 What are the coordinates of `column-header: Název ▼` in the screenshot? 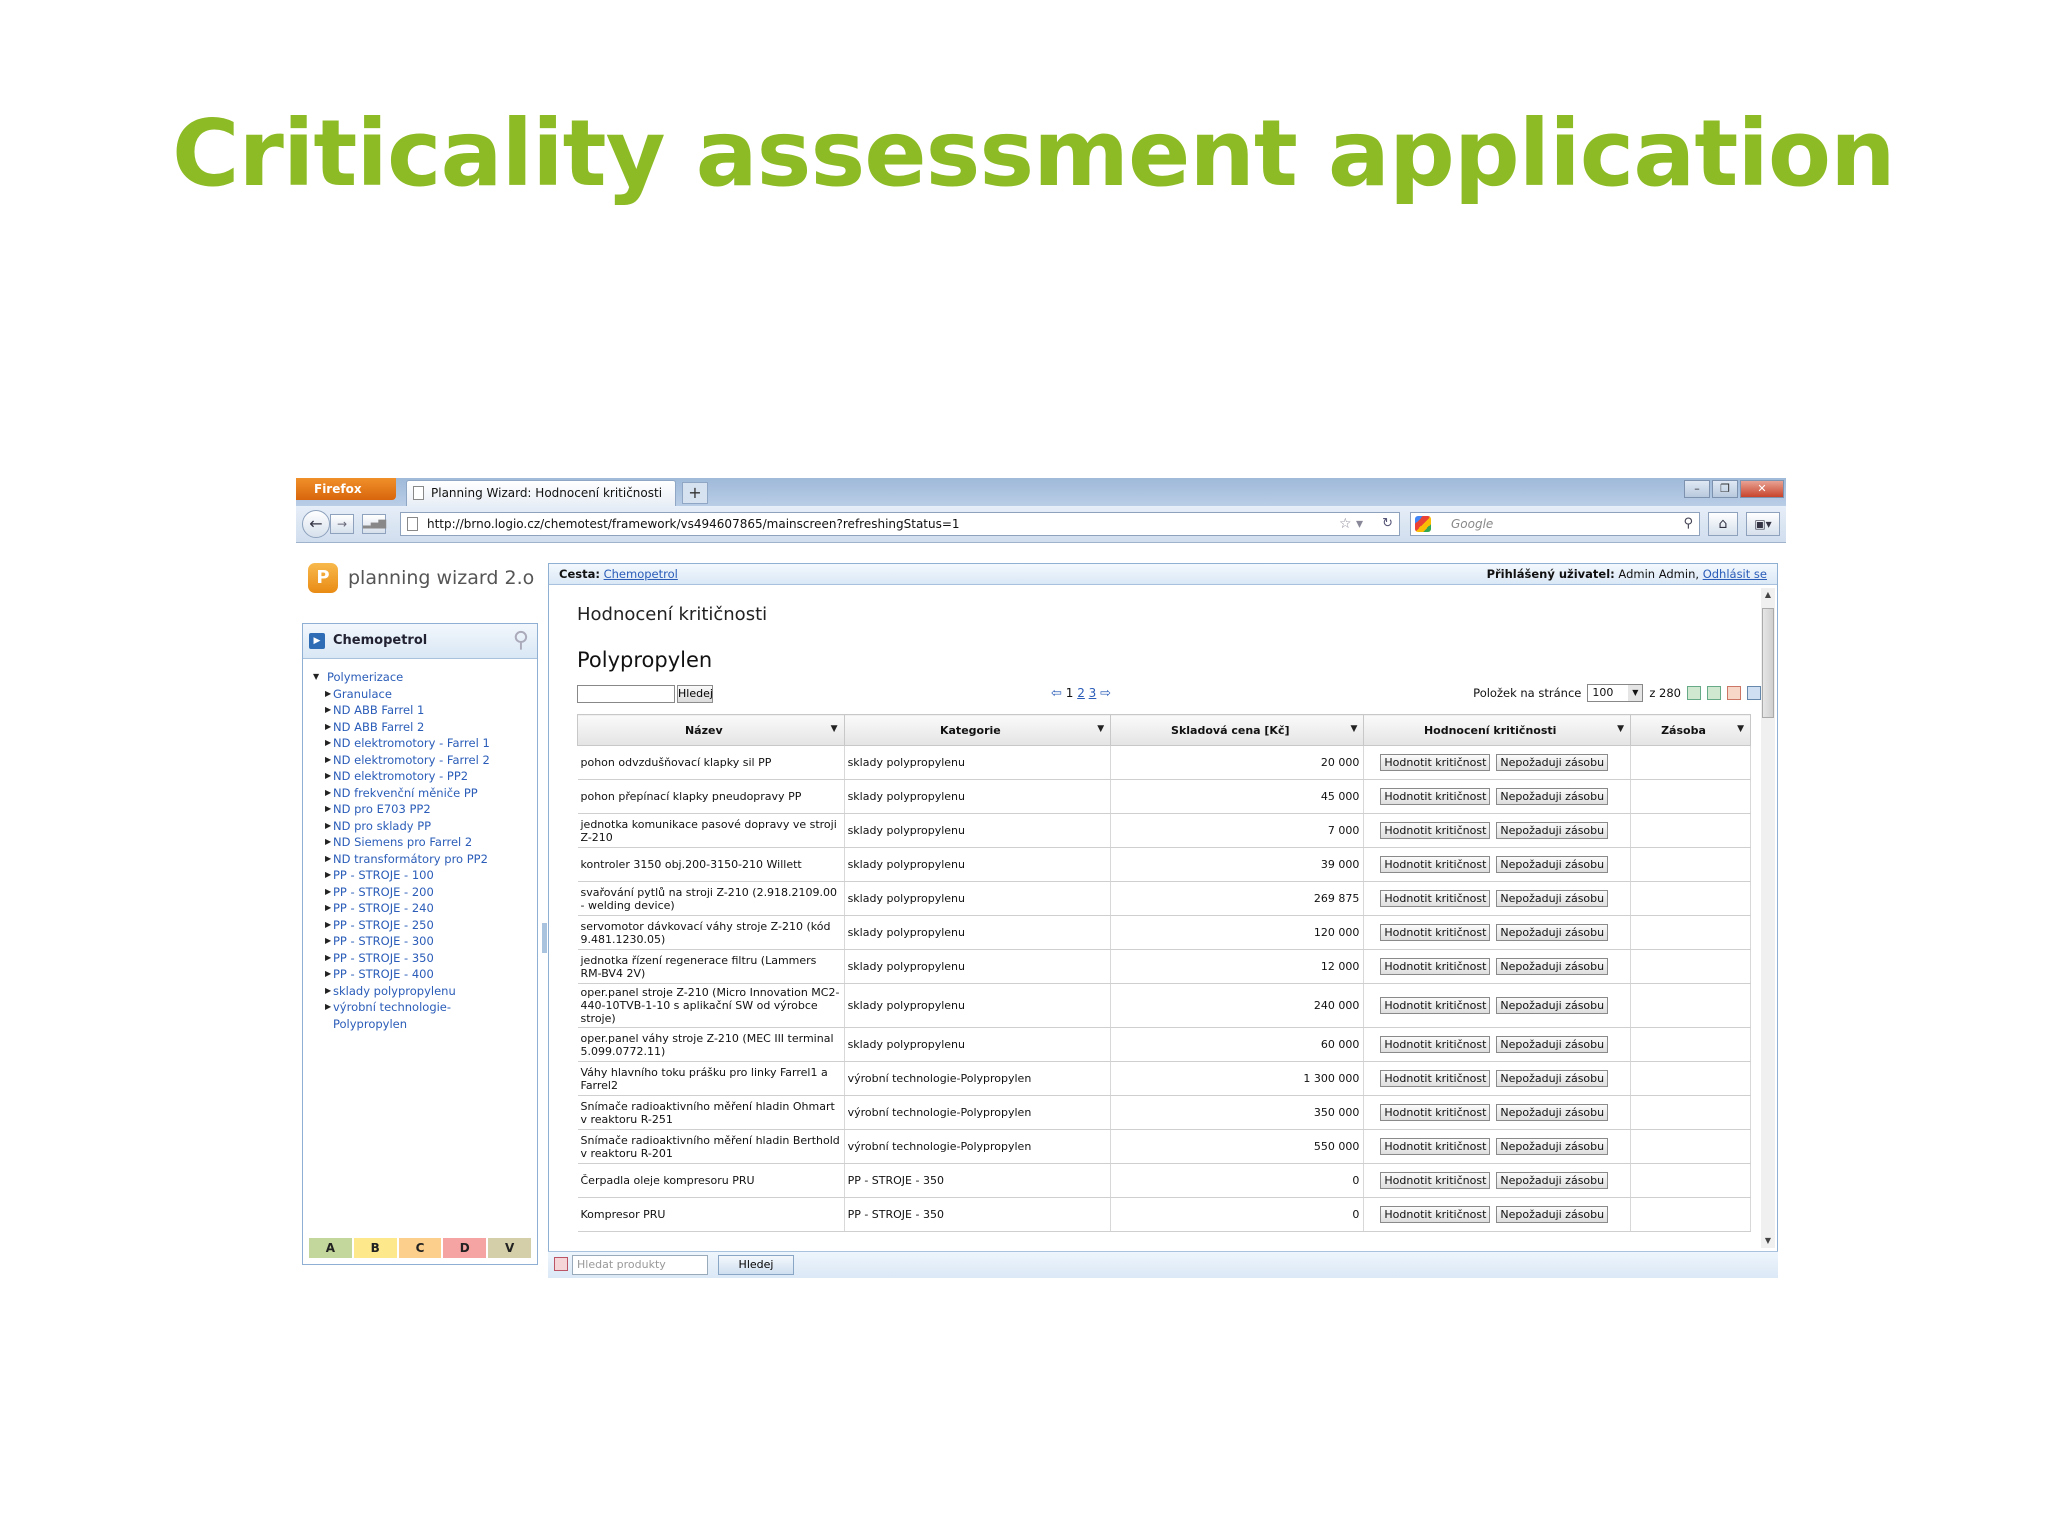 It's located at (711, 730).